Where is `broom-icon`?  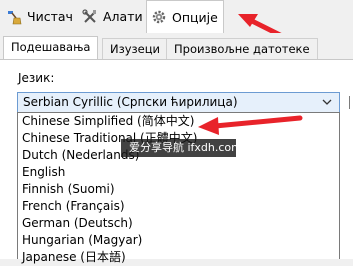
broom-icon is located at coordinates (14, 17).